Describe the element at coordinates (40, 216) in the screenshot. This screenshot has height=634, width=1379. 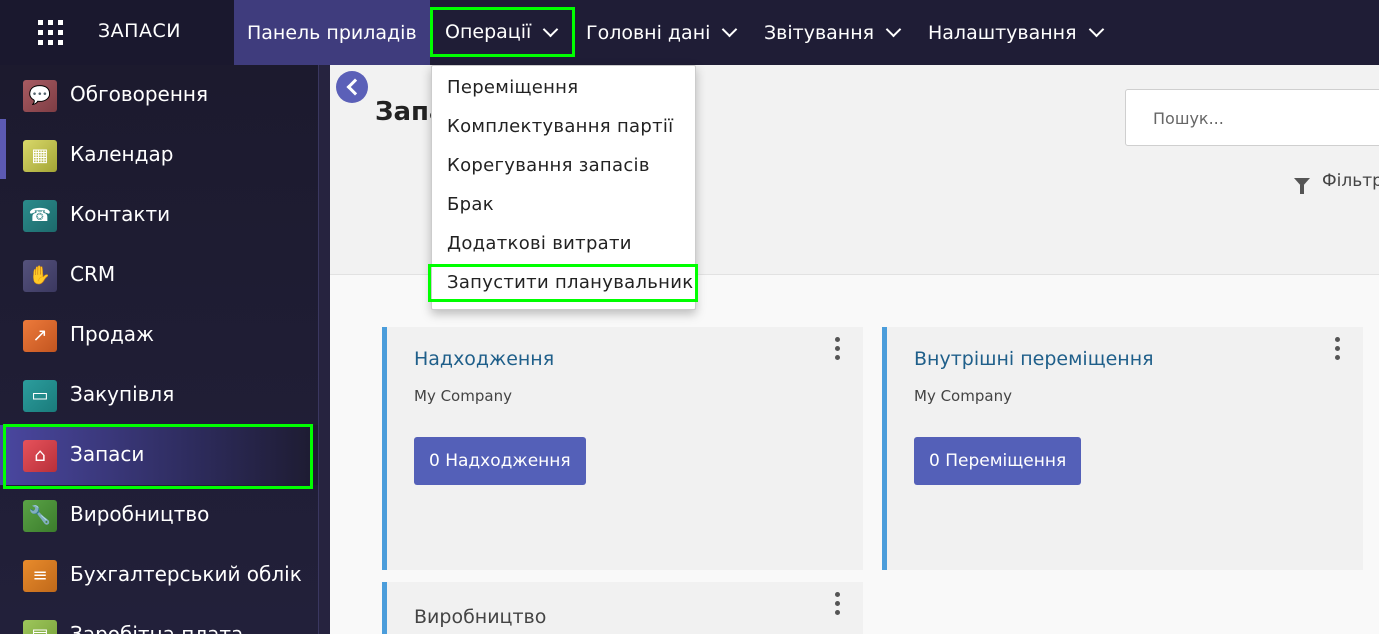
I see `contacts-icon: ☎` at that location.